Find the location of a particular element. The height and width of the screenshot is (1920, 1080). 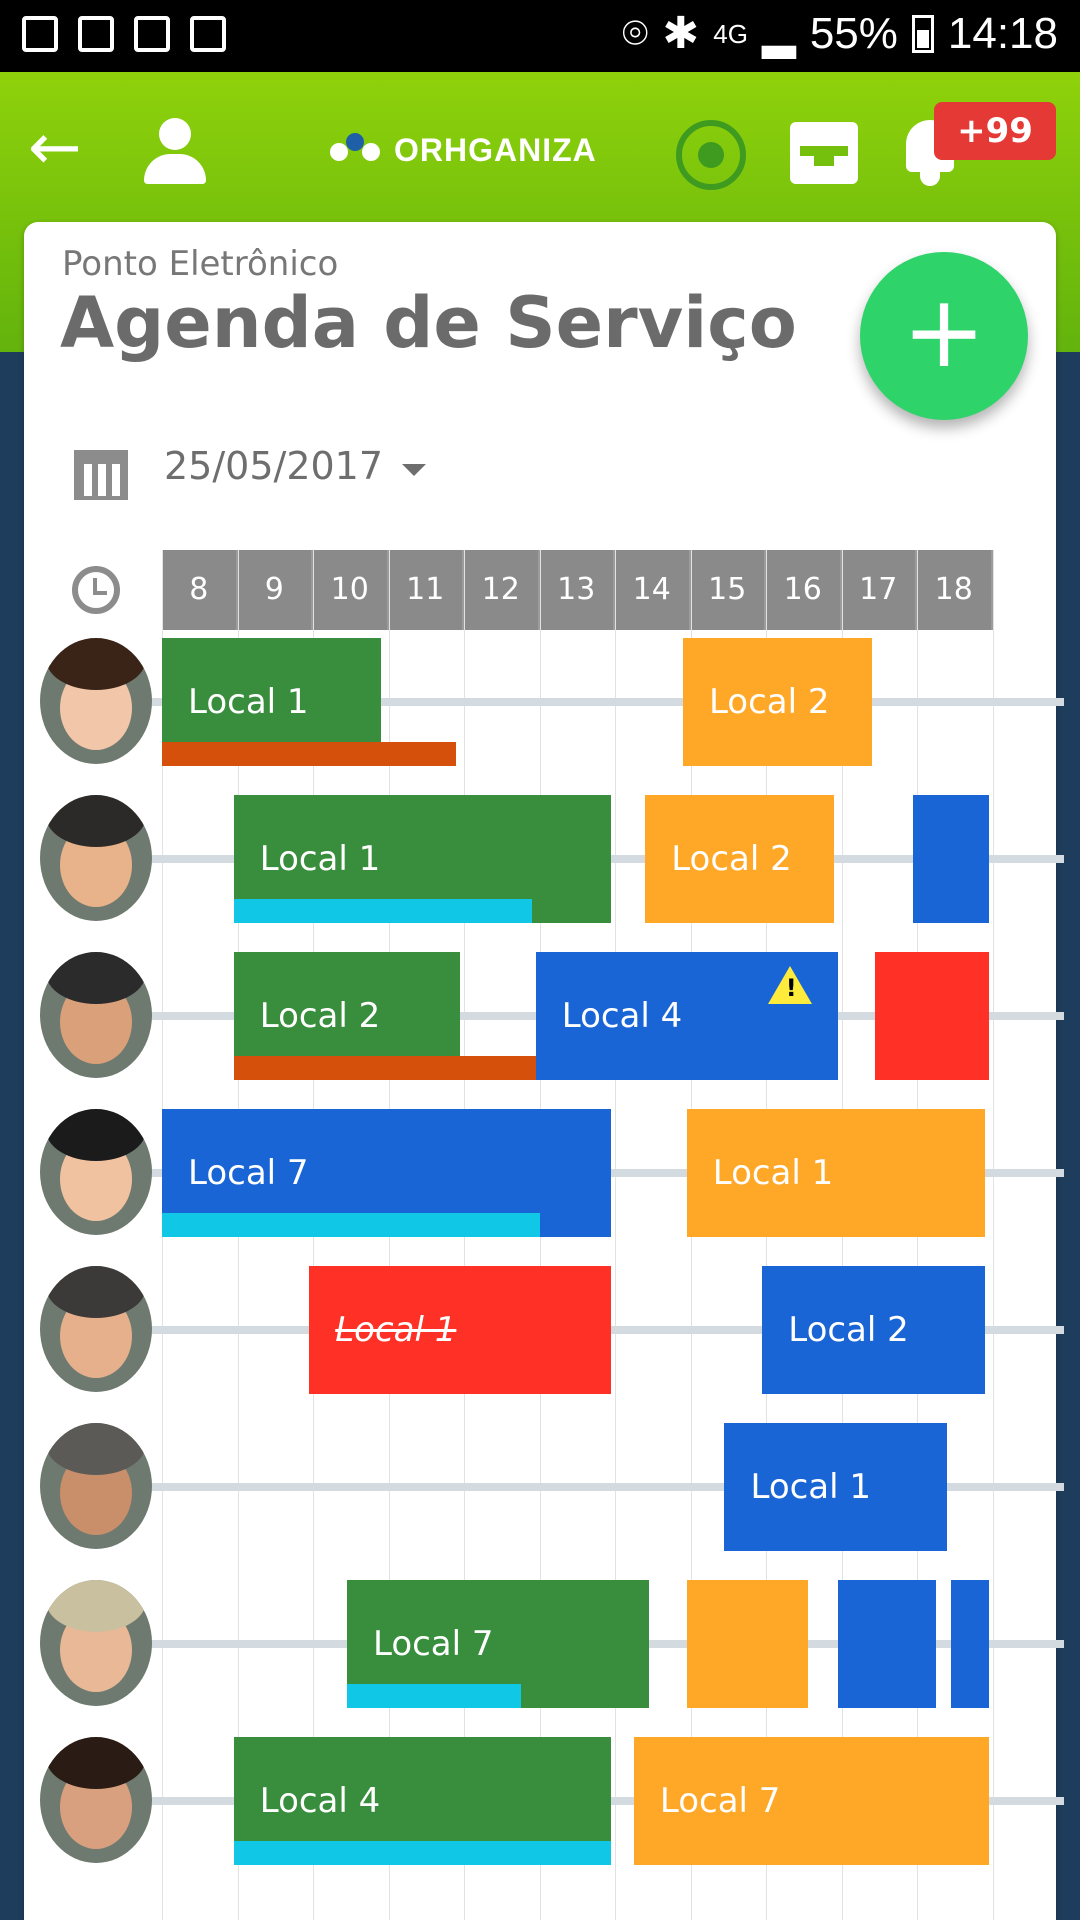

app-logo: ORHGANIZA is located at coordinates (463, 150).